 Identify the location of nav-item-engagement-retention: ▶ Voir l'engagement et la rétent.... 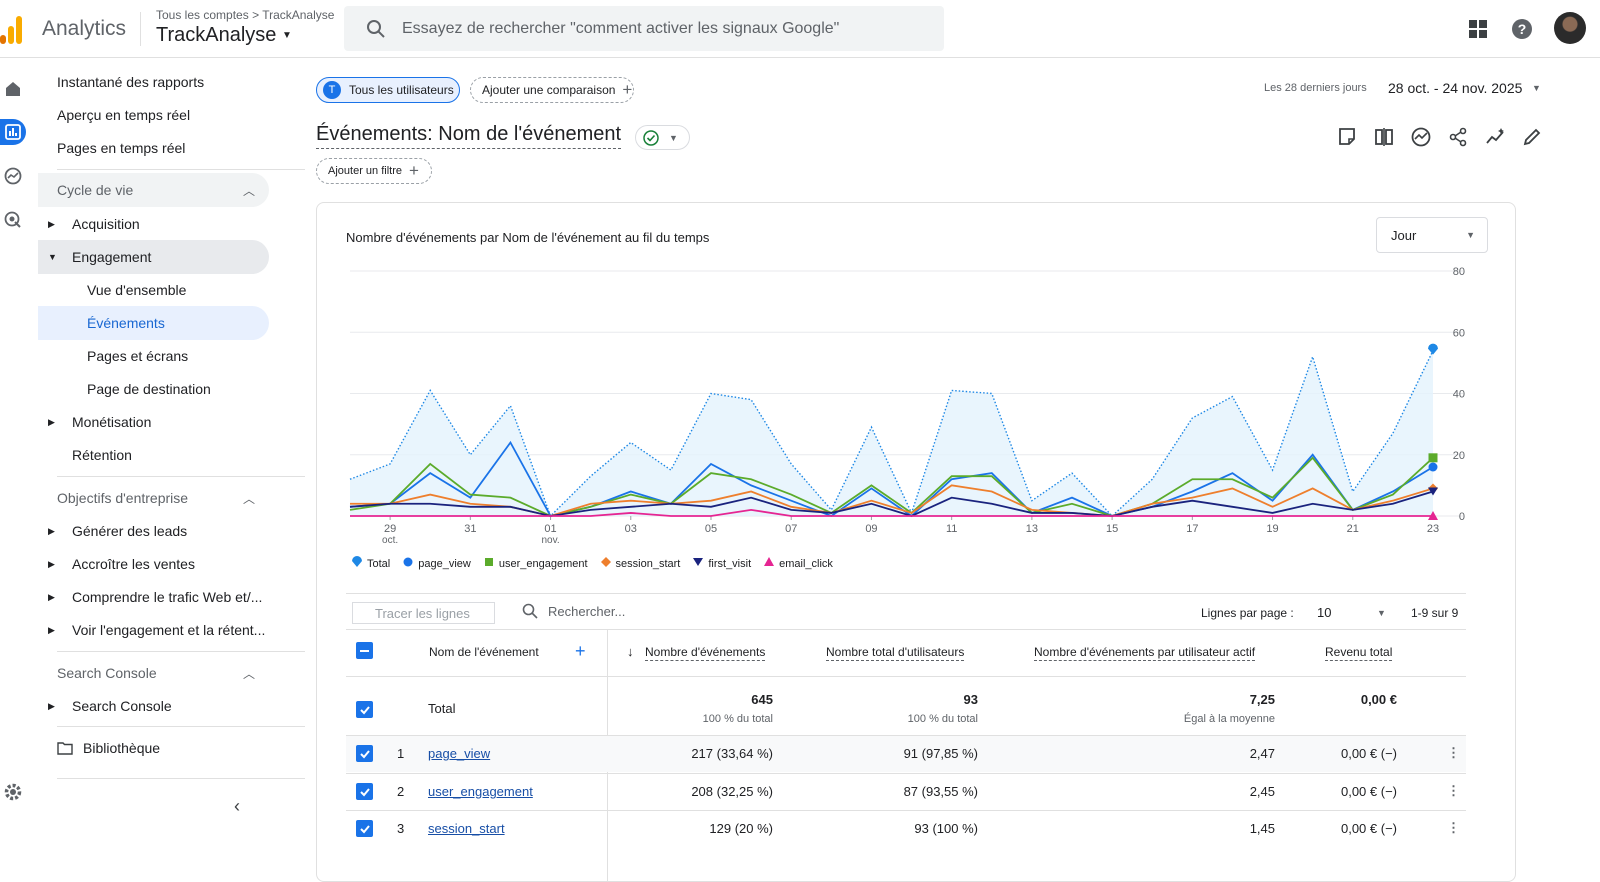
(153, 630).